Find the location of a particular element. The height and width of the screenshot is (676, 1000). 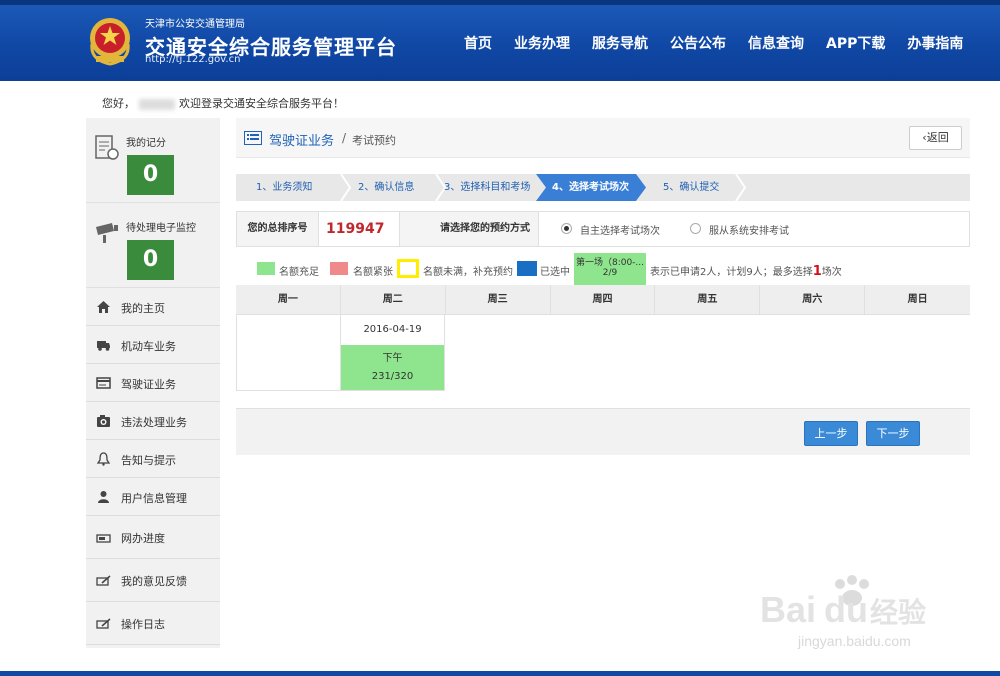

camera-icon is located at coordinates (103, 421).